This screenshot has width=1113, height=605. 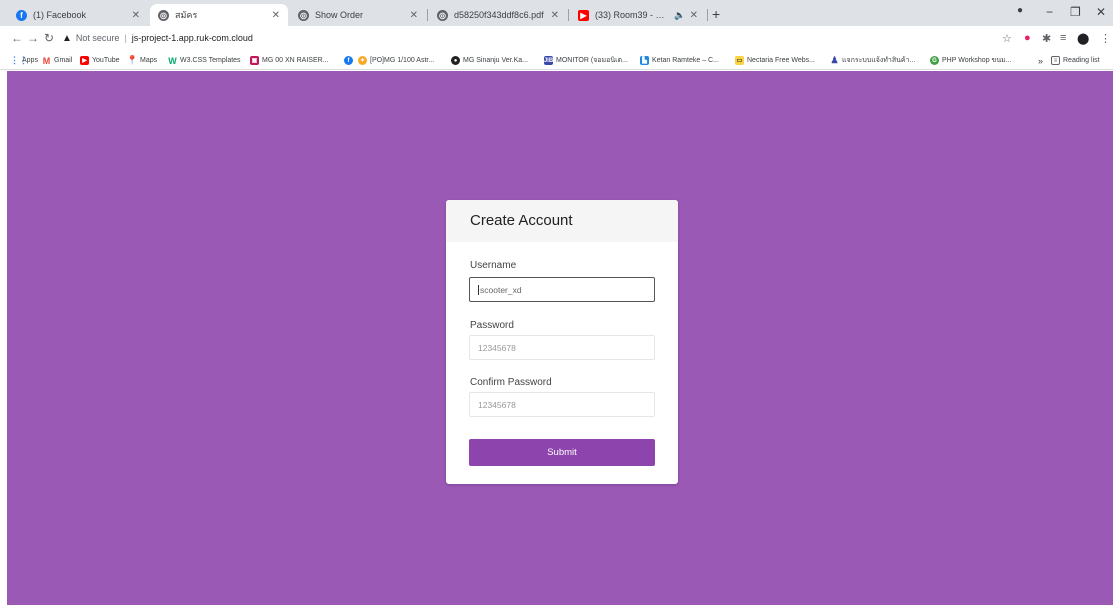 What do you see at coordinates (562, 452) in the screenshot?
I see `submit-button: Submit` at bounding box center [562, 452].